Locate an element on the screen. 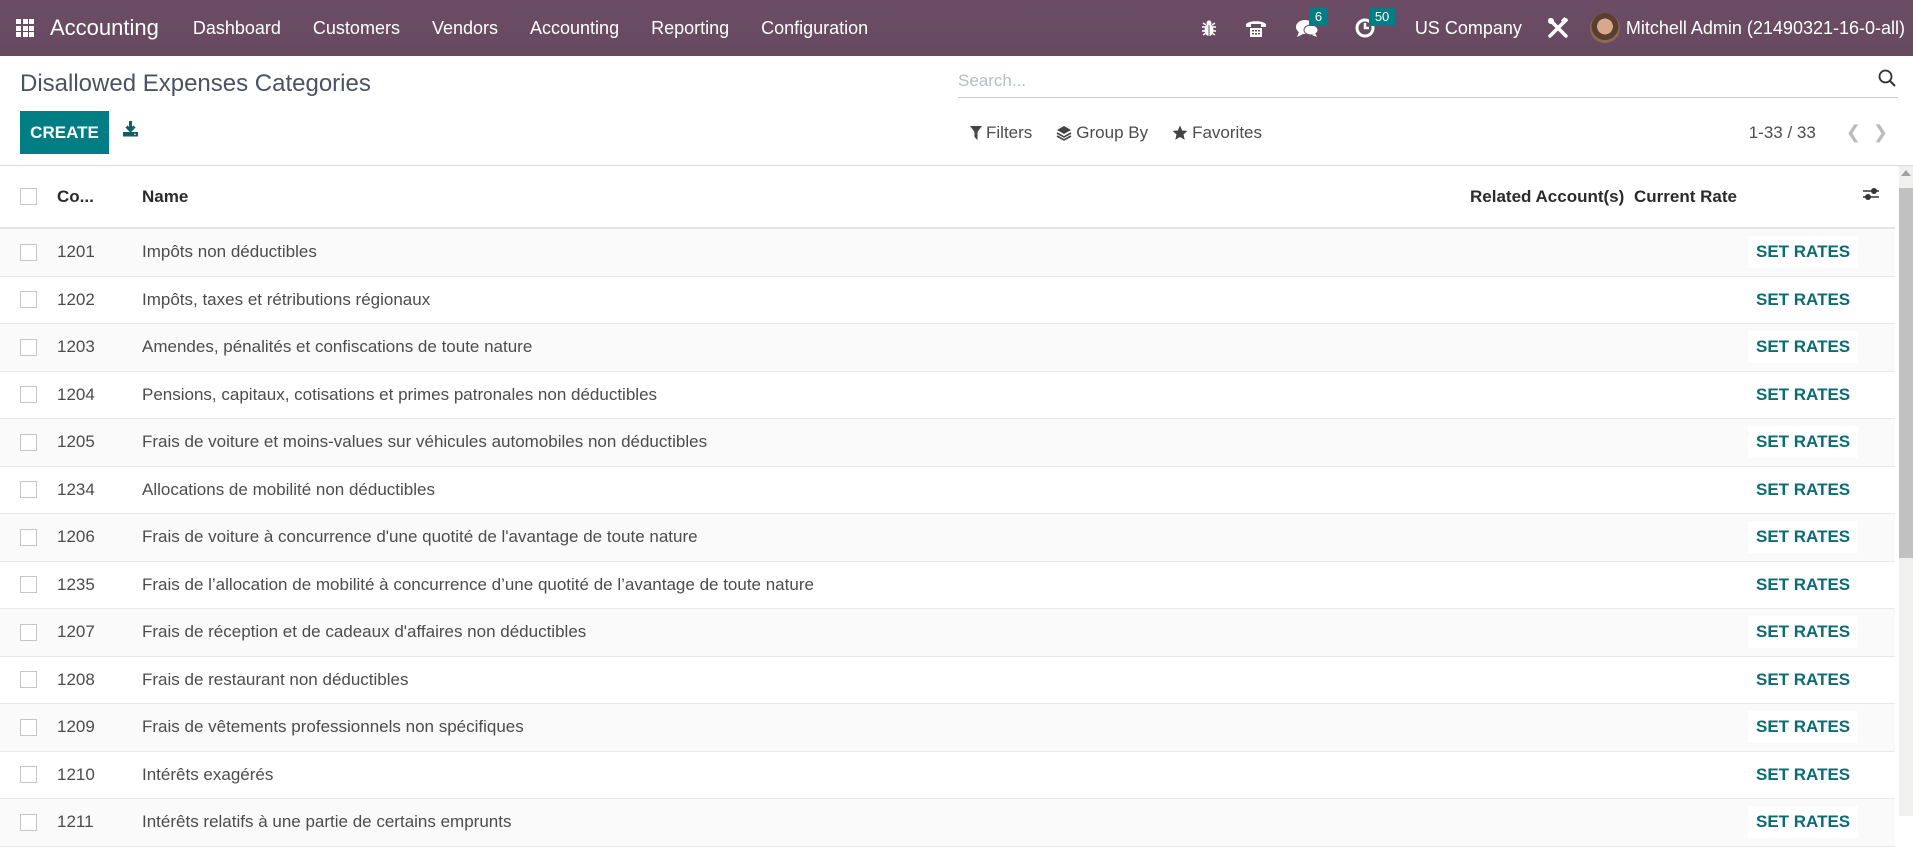  settings-tools-icon is located at coordinates (1558, 28).